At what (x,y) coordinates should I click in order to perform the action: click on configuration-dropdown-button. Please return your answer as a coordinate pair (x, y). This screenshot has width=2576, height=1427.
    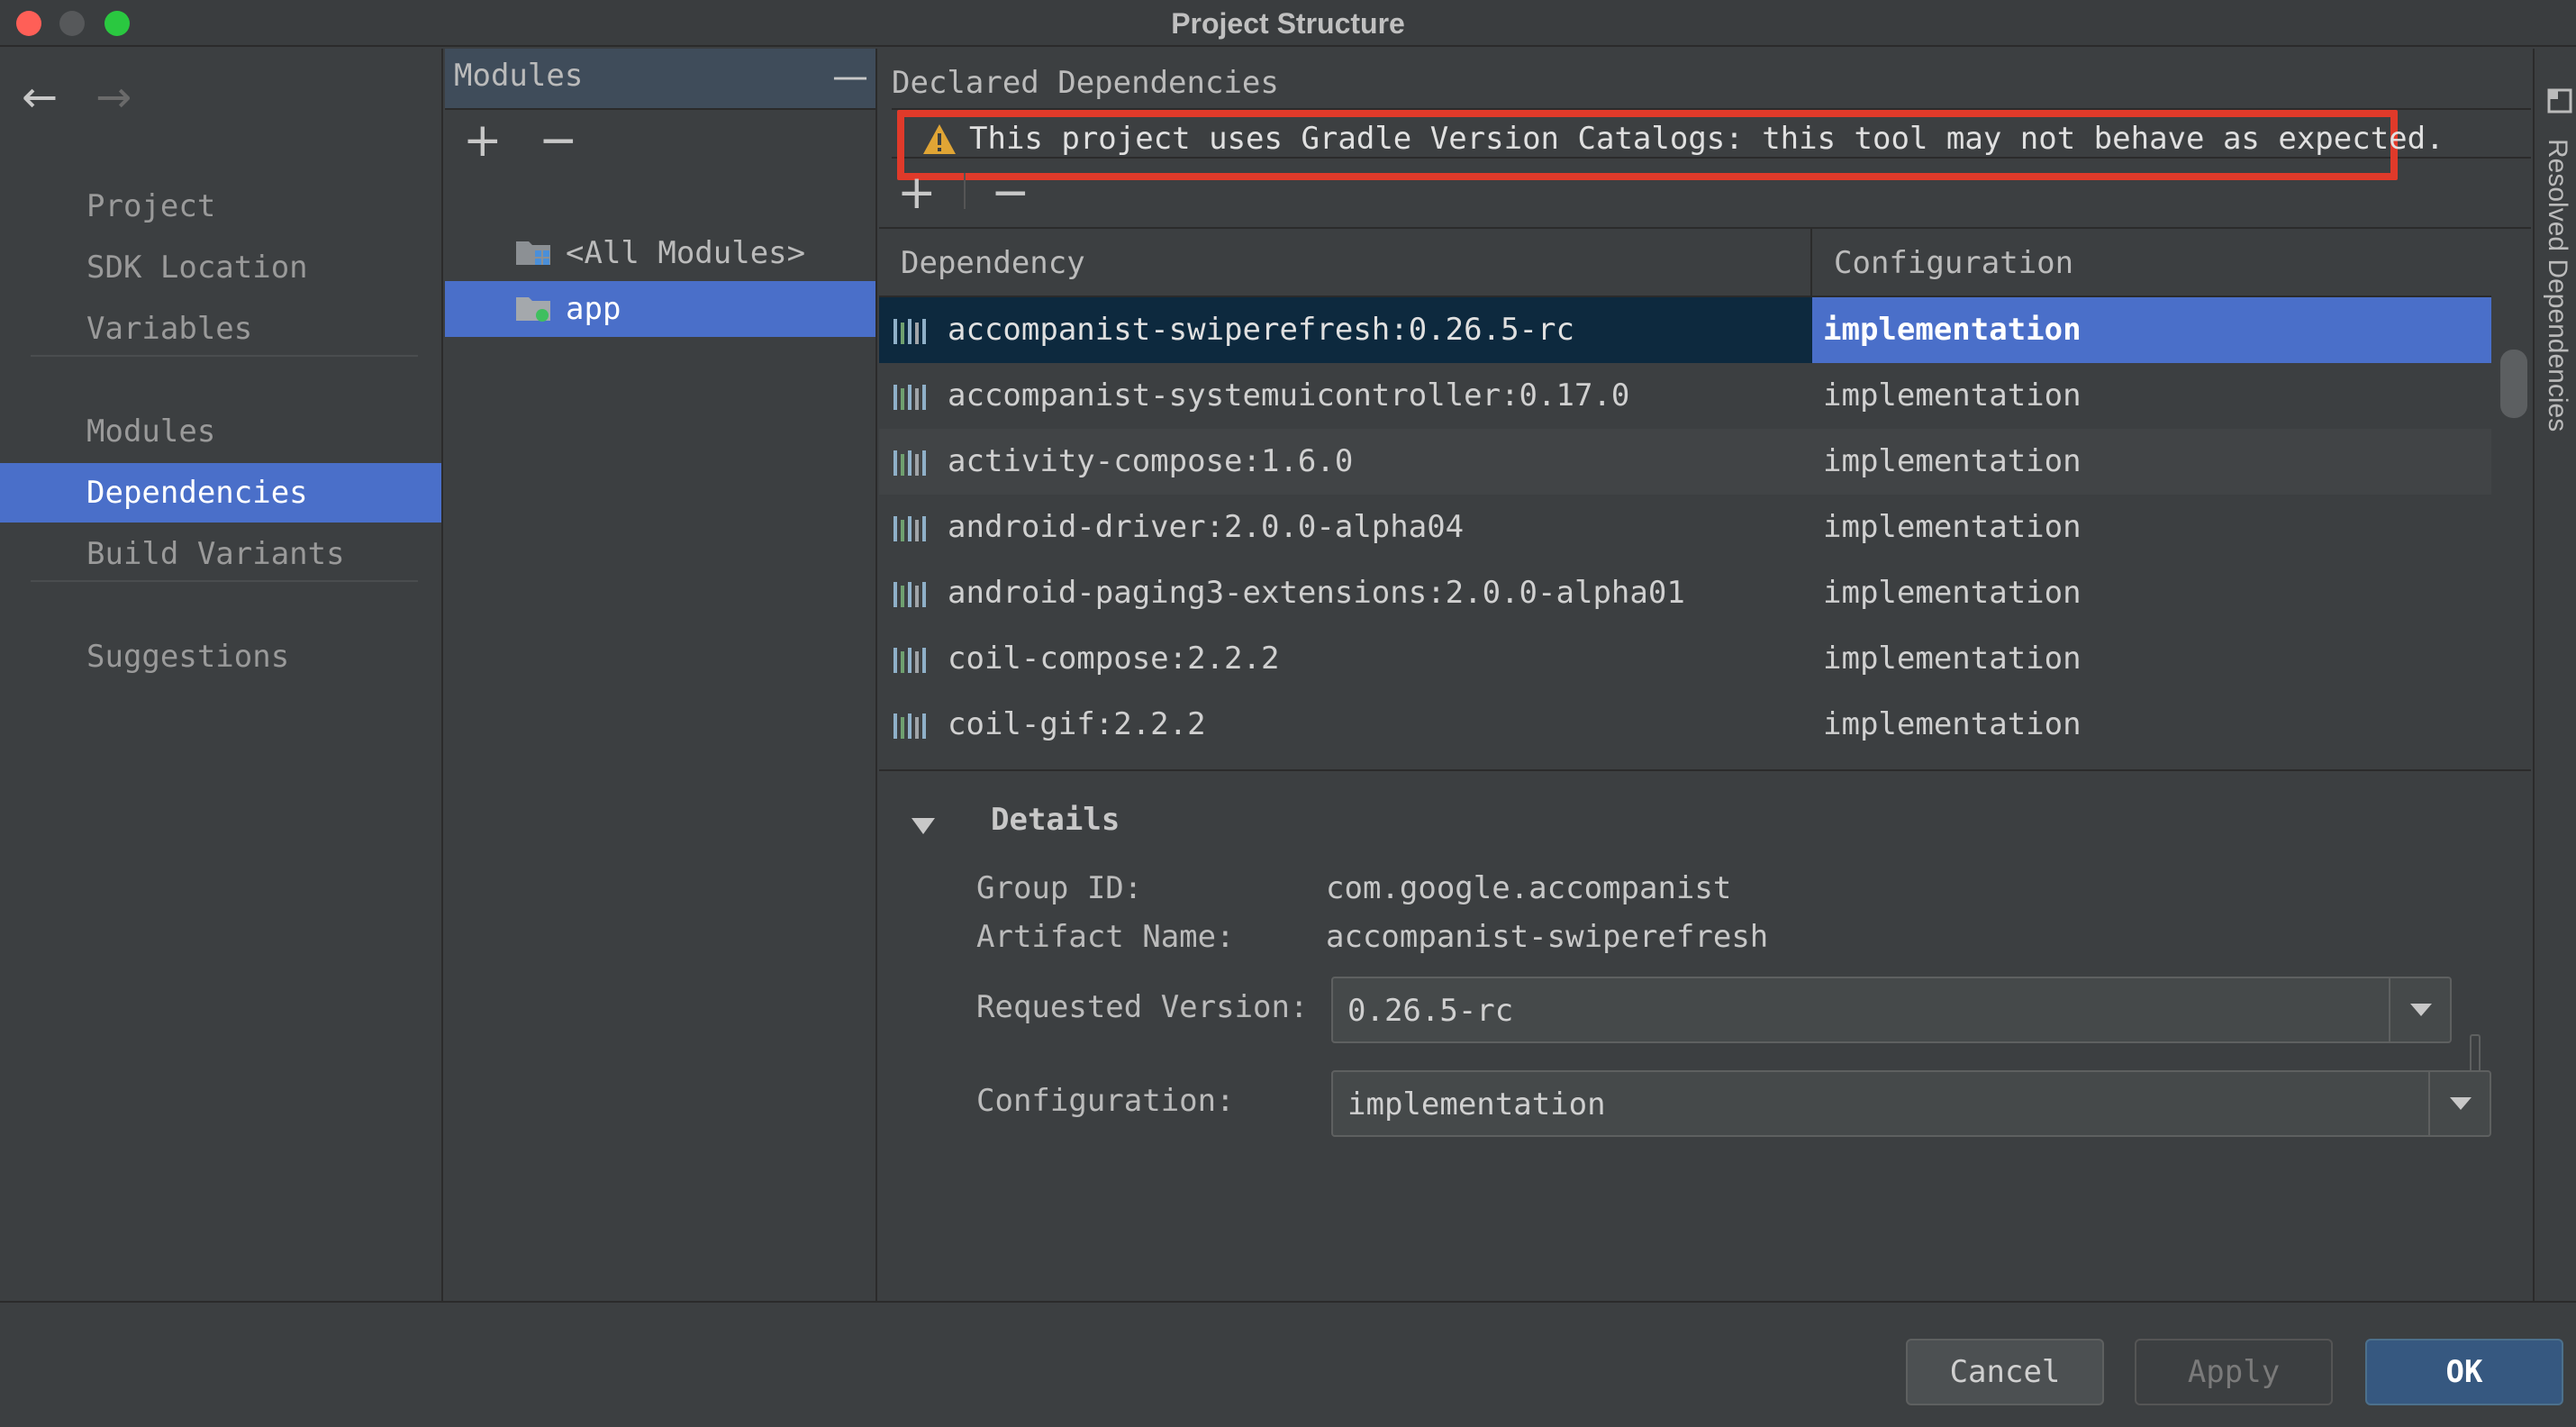
    Looking at the image, I should click on (2459, 1103).